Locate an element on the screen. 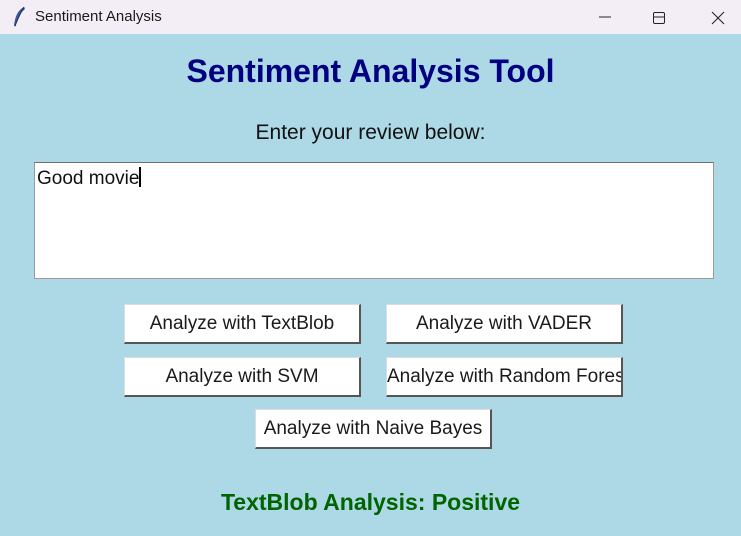 This screenshot has height=536, width=741. window-title: Sentiment Analysis is located at coordinates (98, 16).